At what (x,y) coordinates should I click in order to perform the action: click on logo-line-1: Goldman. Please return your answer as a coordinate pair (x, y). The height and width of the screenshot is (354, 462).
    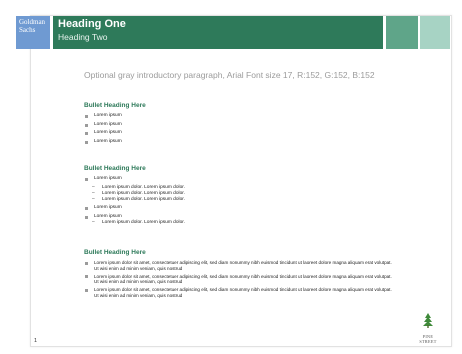
    Looking at the image, I should click on (32, 22).